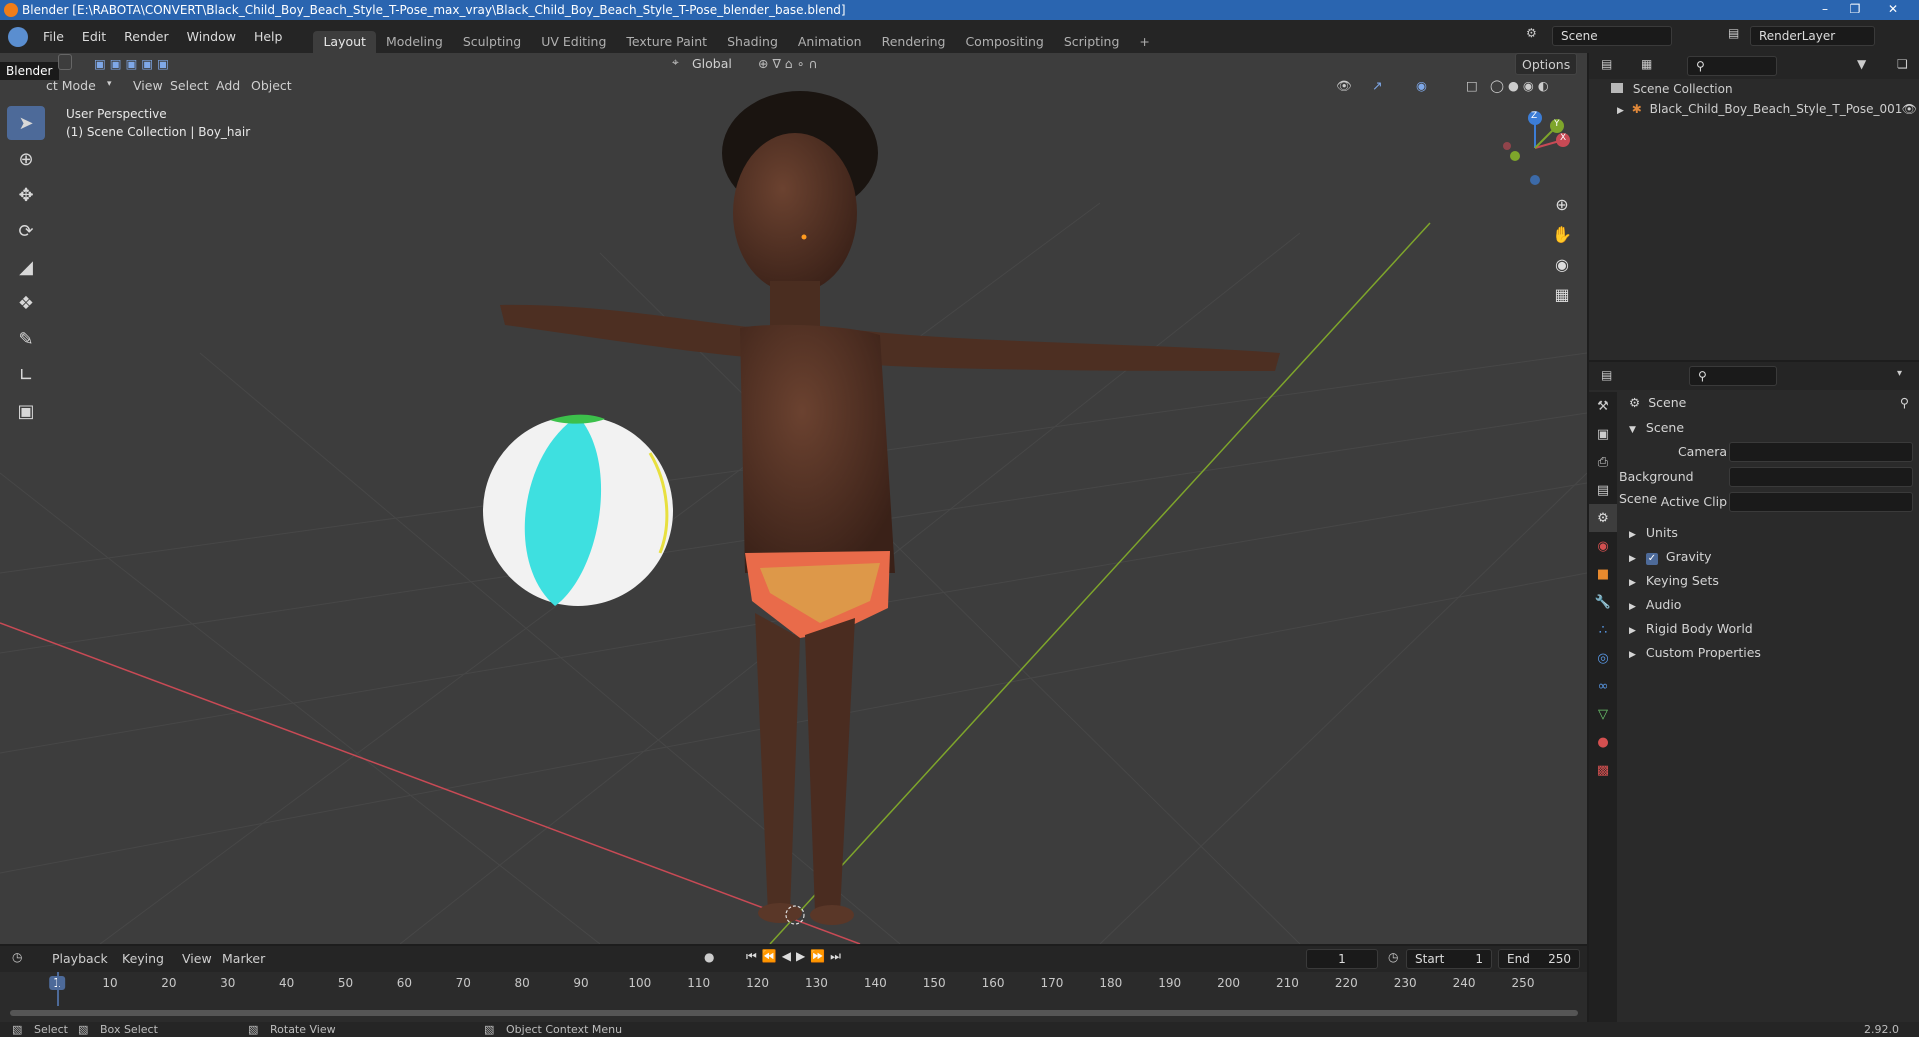  I want to click on data-tab-icon: ▽, so click(1603, 714).